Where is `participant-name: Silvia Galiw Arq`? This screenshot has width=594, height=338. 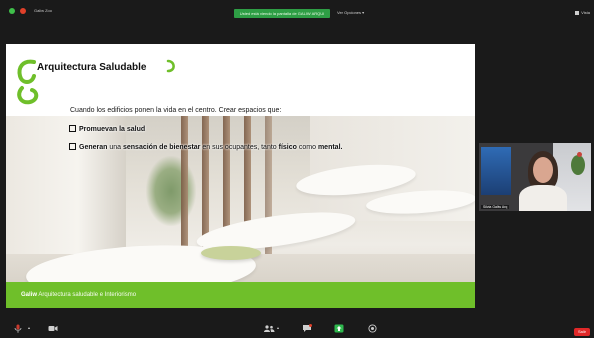 participant-name: Silvia Galiw Arq is located at coordinates (495, 207).